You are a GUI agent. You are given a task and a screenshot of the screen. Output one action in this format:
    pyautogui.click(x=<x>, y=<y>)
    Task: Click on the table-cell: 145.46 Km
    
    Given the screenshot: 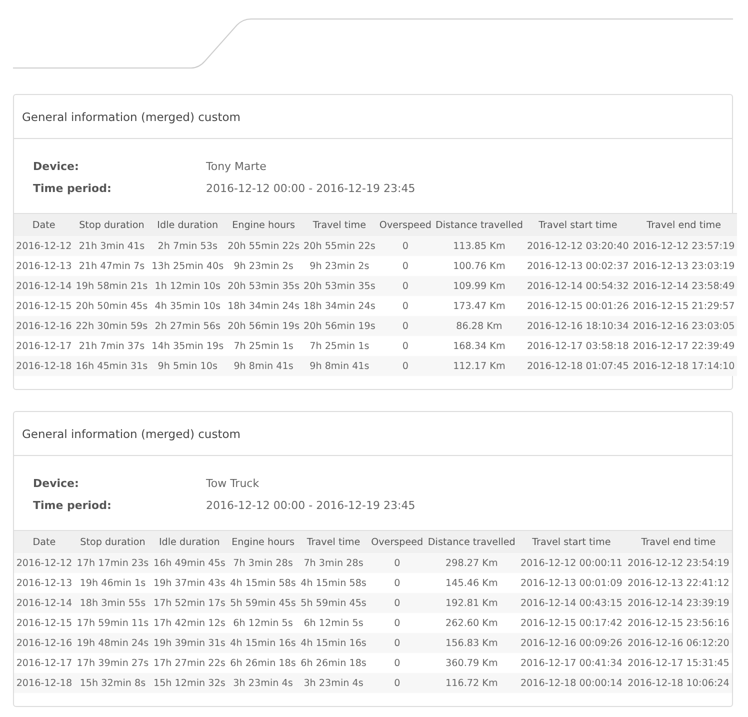 What is the action you would take?
    pyautogui.click(x=471, y=583)
    